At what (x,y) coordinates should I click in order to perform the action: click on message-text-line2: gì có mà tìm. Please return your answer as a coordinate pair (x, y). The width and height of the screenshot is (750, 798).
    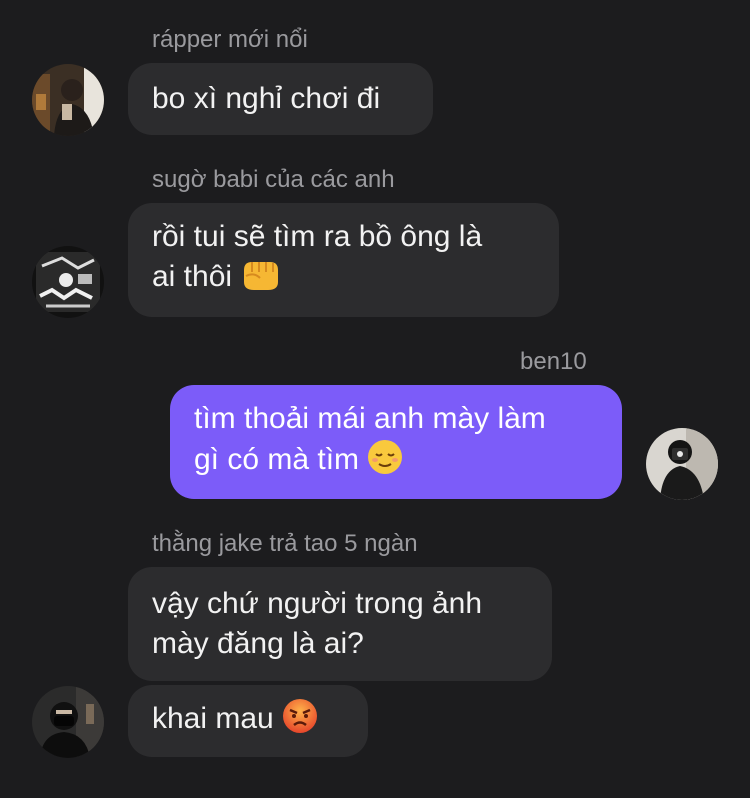
    Looking at the image, I should click on (396, 462).